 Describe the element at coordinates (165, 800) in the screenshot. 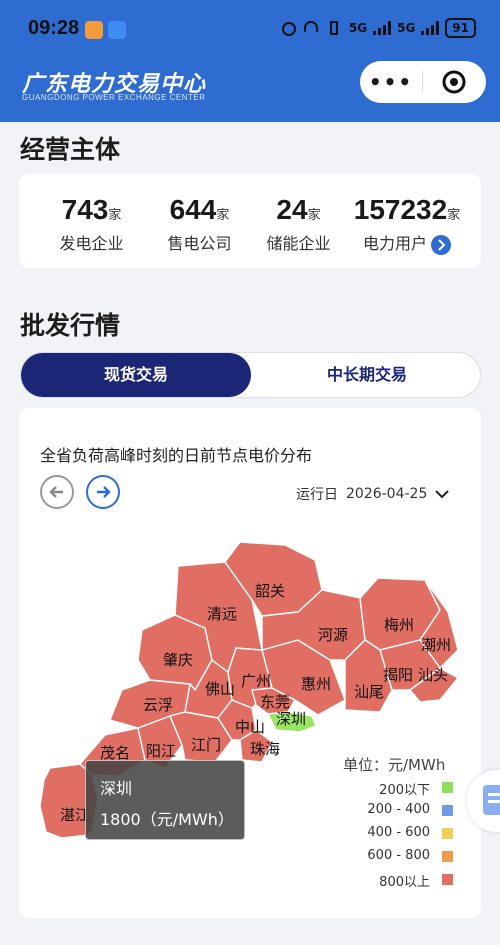

I see `map-tooltip: 深圳 1800（元/MWh）` at that location.